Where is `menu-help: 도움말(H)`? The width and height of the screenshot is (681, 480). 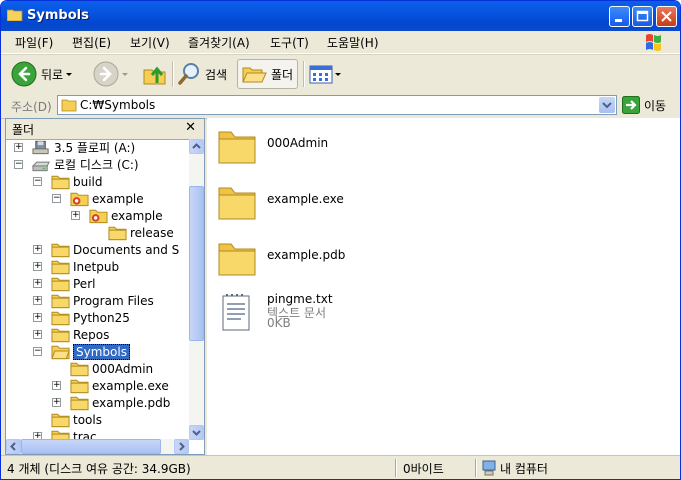 menu-help: 도움말(H) is located at coordinates (353, 42).